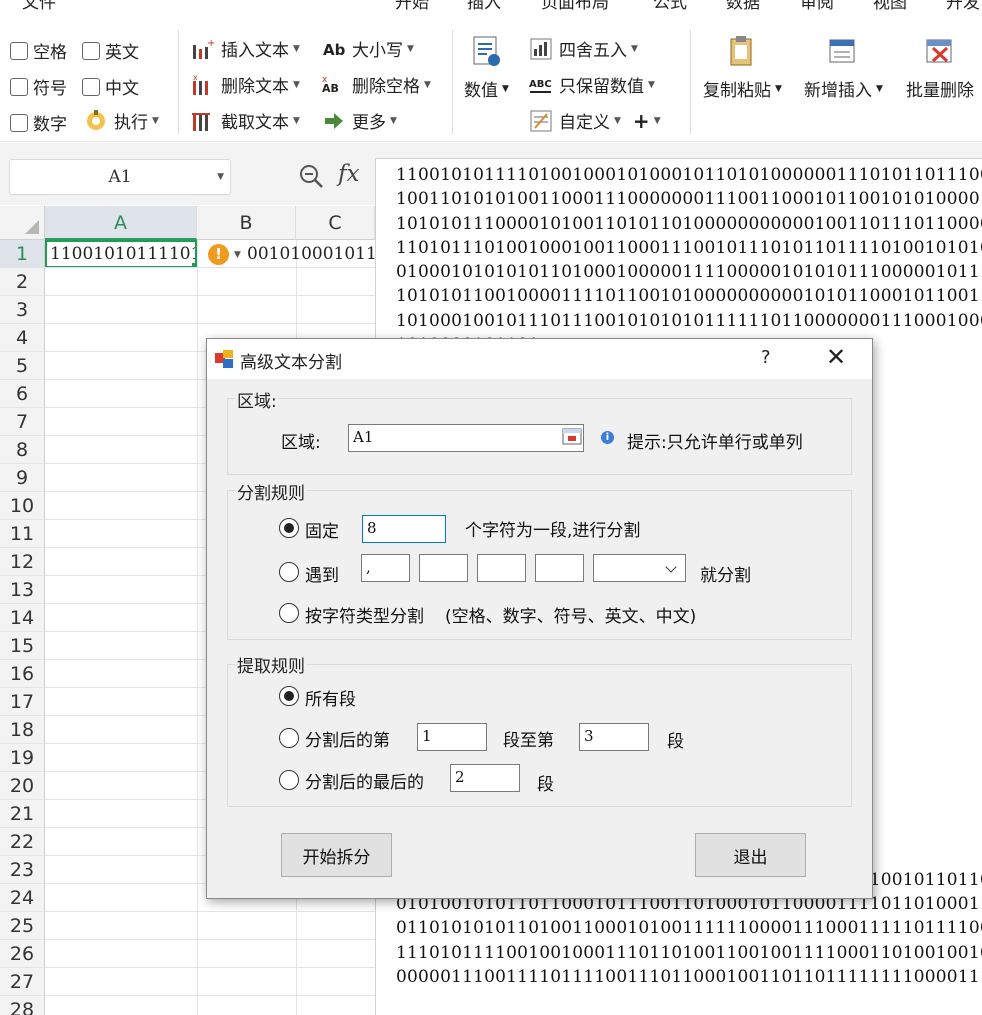  Describe the element at coordinates (38, 50) in the screenshot. I see `checkbox-space: 空格` at that location.